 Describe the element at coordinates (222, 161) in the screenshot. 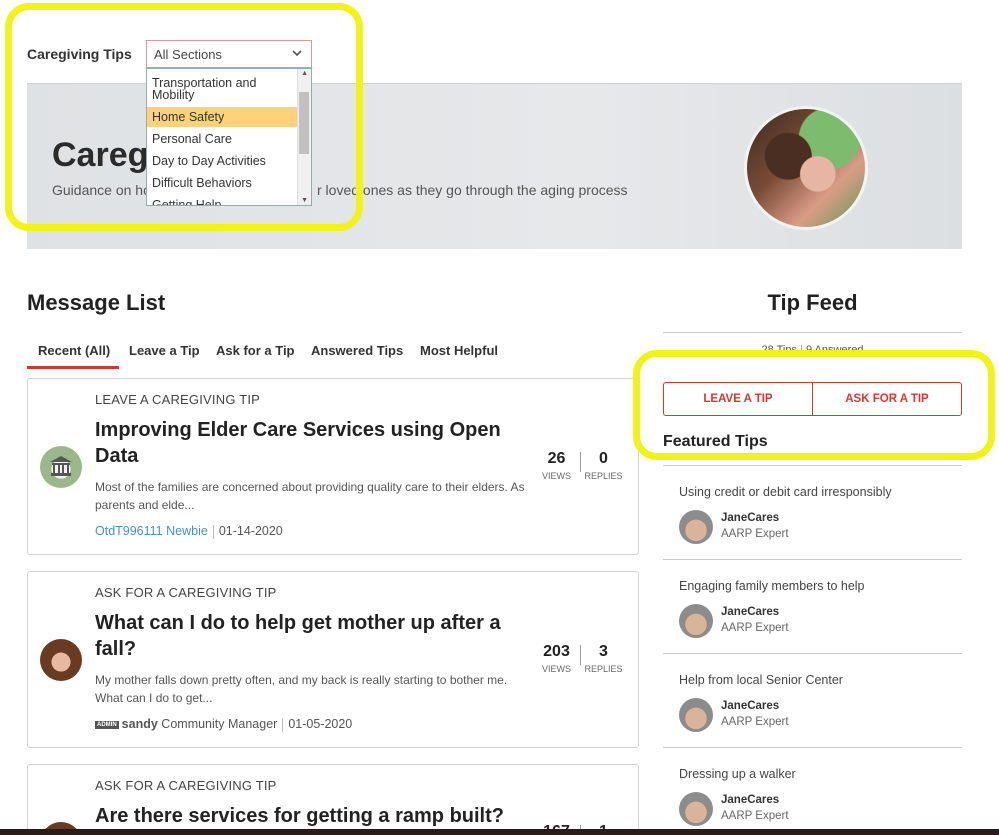

I see `dropdown-option-day-to-day: Day to Day Activities` at that location.